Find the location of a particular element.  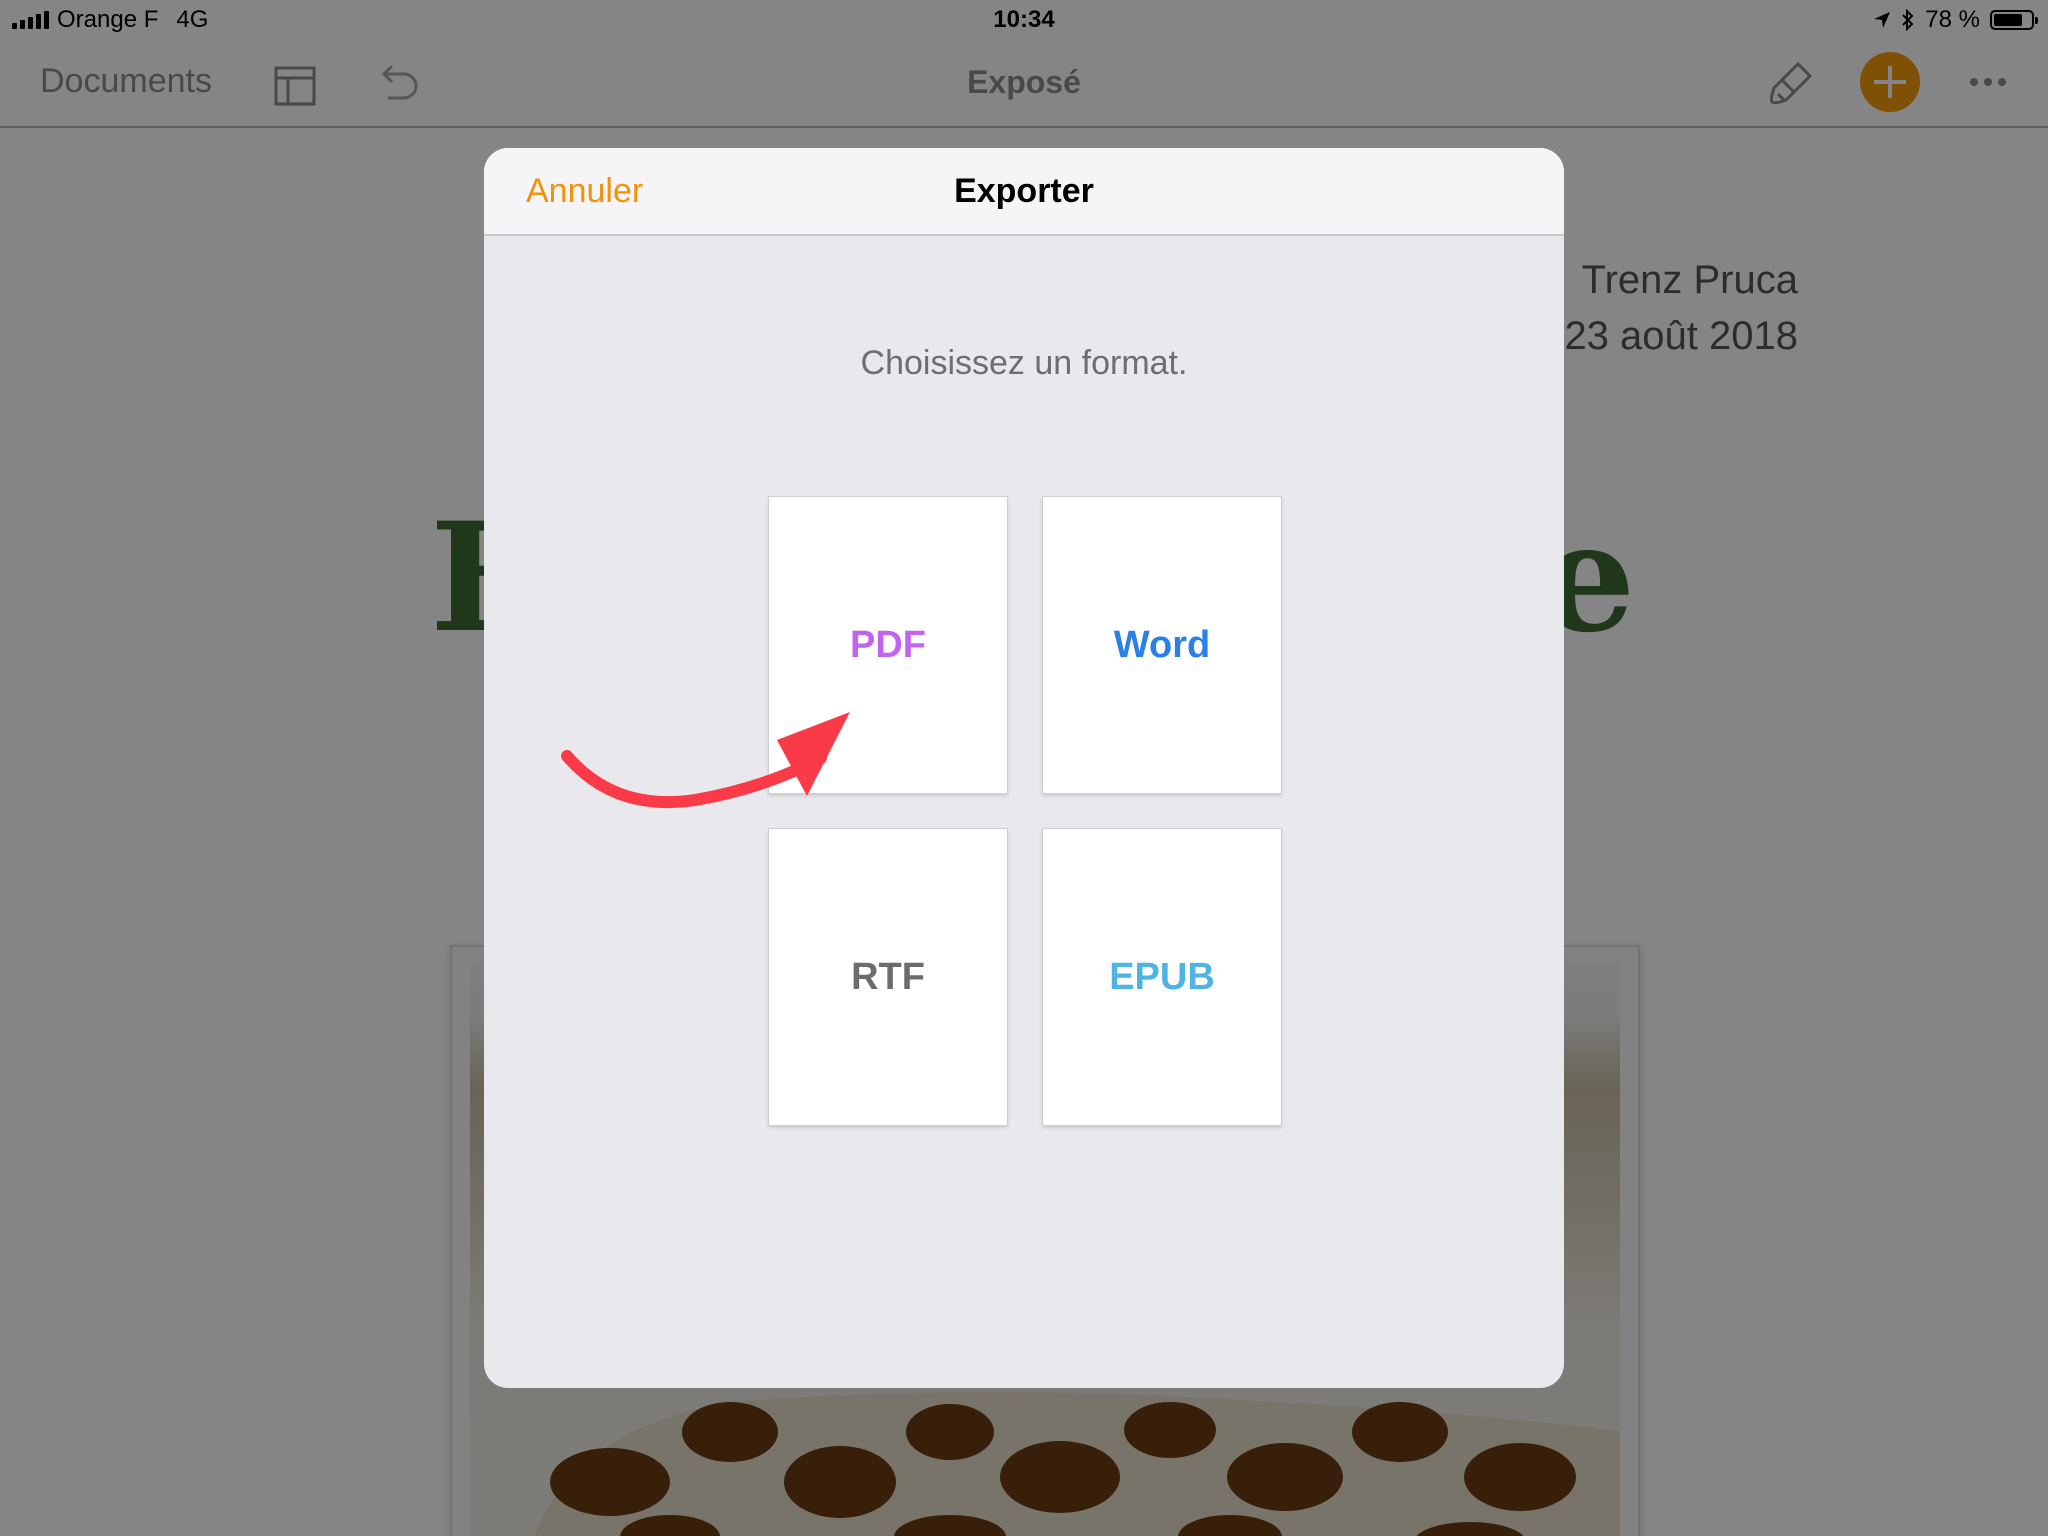

format-rtf-label: RTF is located at coordinates (888, 976).